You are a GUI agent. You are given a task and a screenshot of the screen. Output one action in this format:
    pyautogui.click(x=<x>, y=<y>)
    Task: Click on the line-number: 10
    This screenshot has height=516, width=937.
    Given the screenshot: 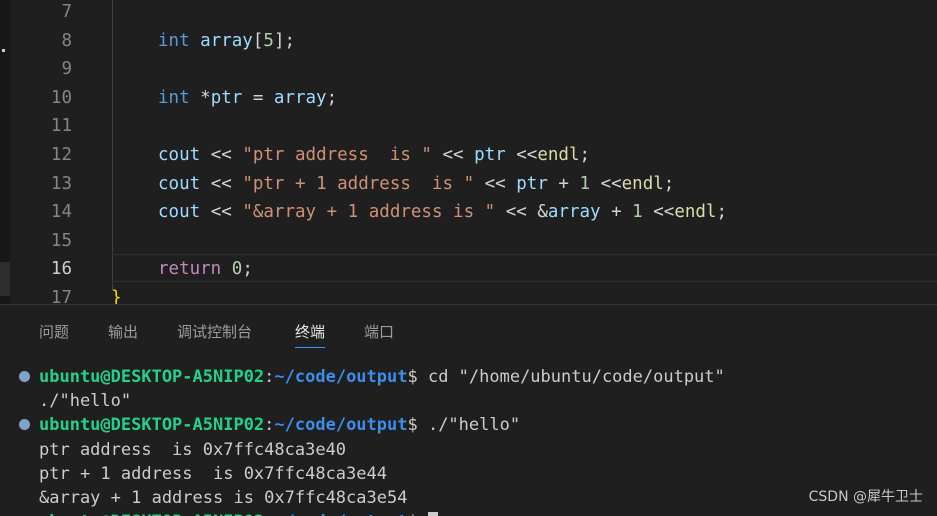 What is the action you would take?
    pyautogui.click(x=61, y=97)
    